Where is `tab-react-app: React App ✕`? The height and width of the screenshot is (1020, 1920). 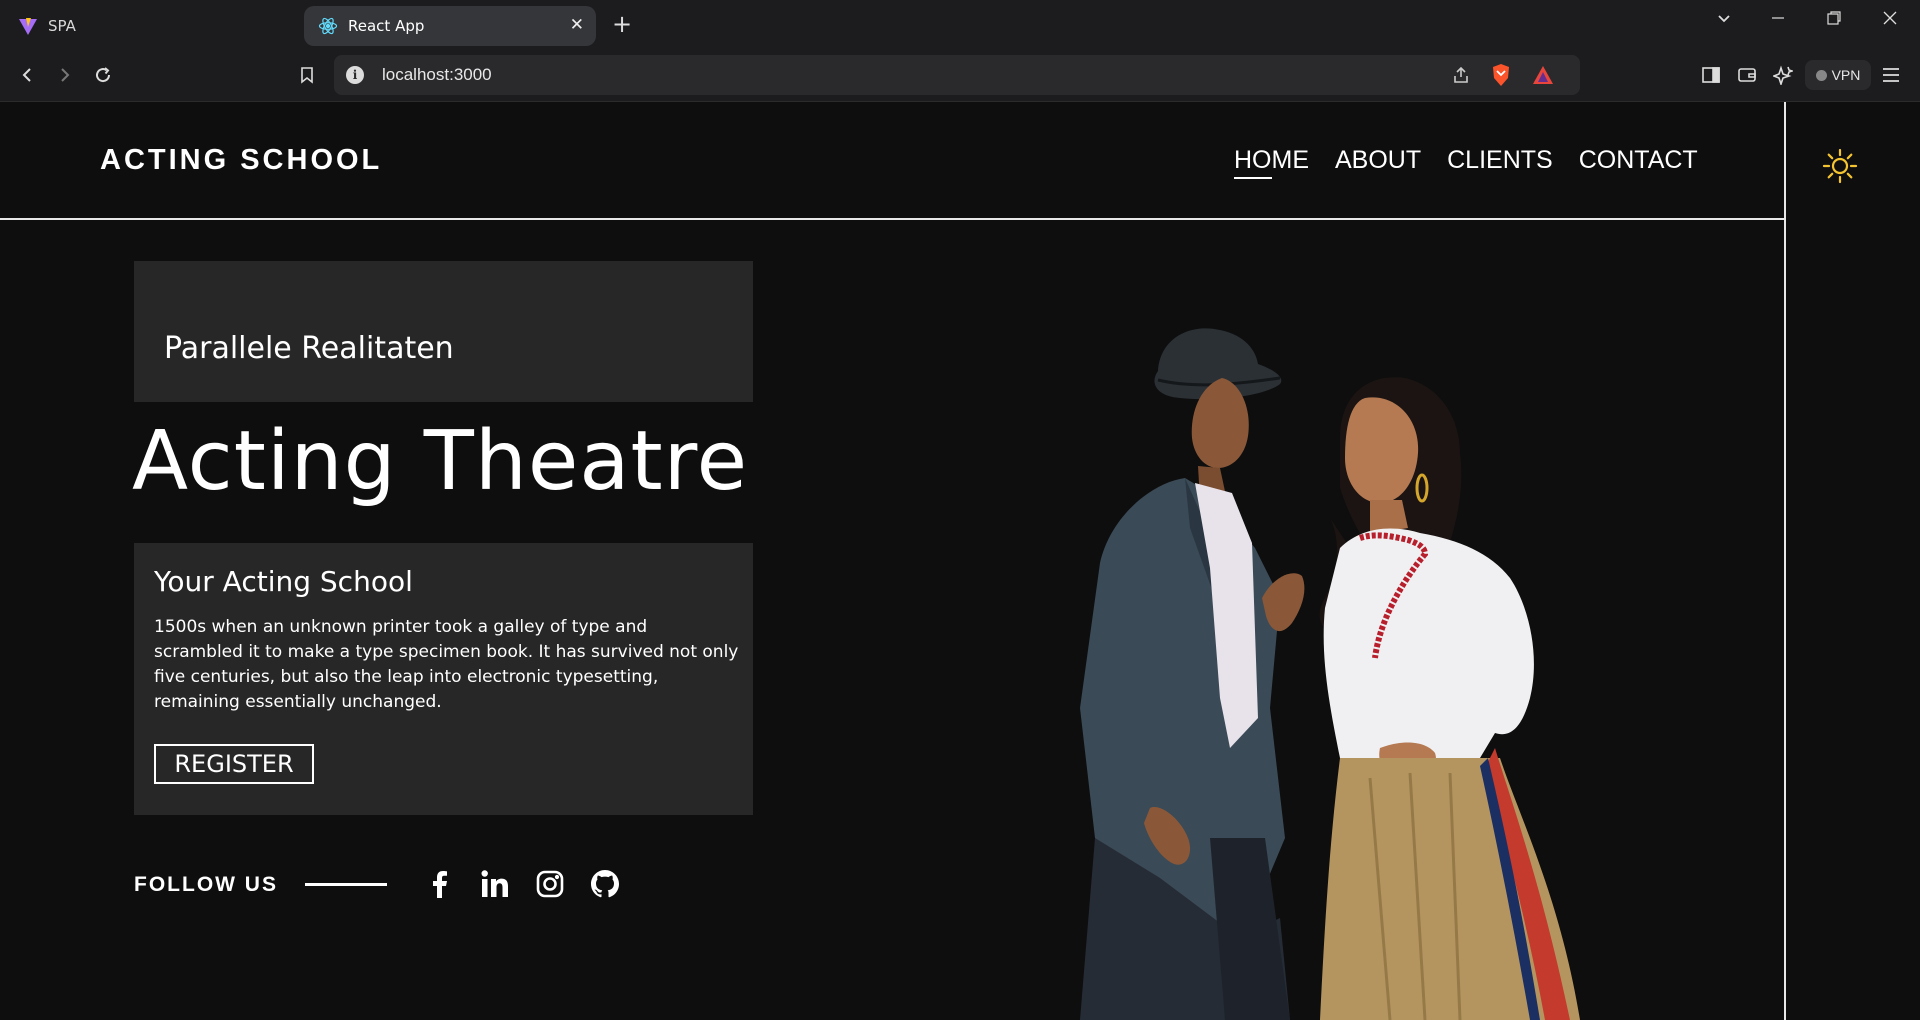
tab-react-app: React App ✕ is located at coordinates (450, 26).